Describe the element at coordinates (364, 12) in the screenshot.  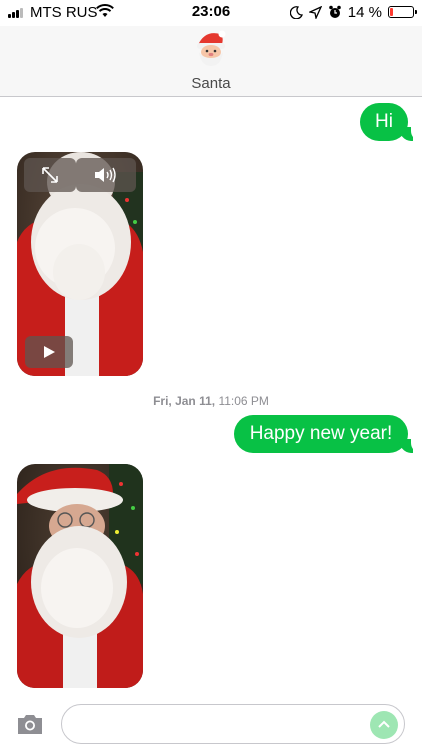
I see `battery-percent: 14 %` at that location.